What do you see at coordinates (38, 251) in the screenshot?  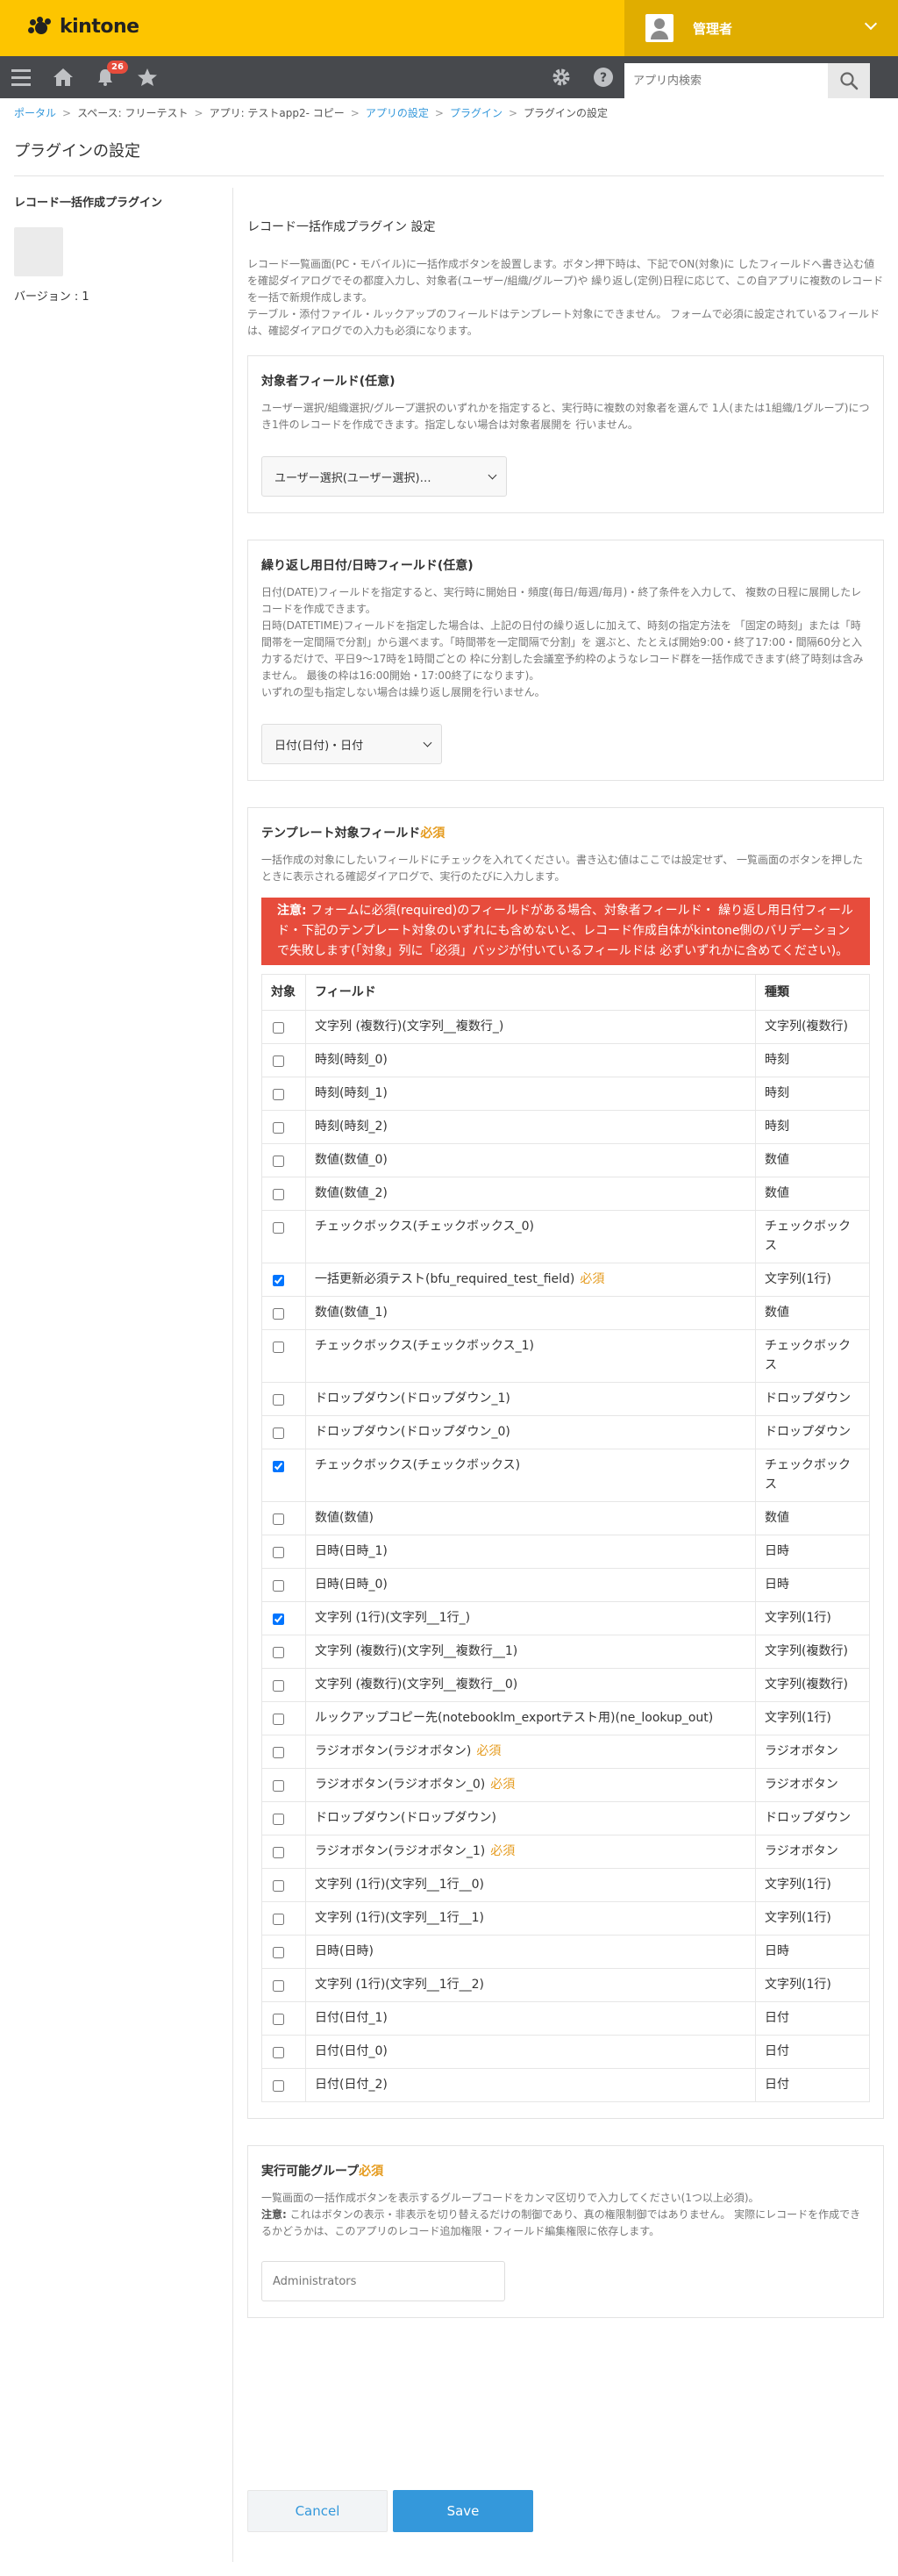 I see `plugin-icon` at bounding box center [38, 251].